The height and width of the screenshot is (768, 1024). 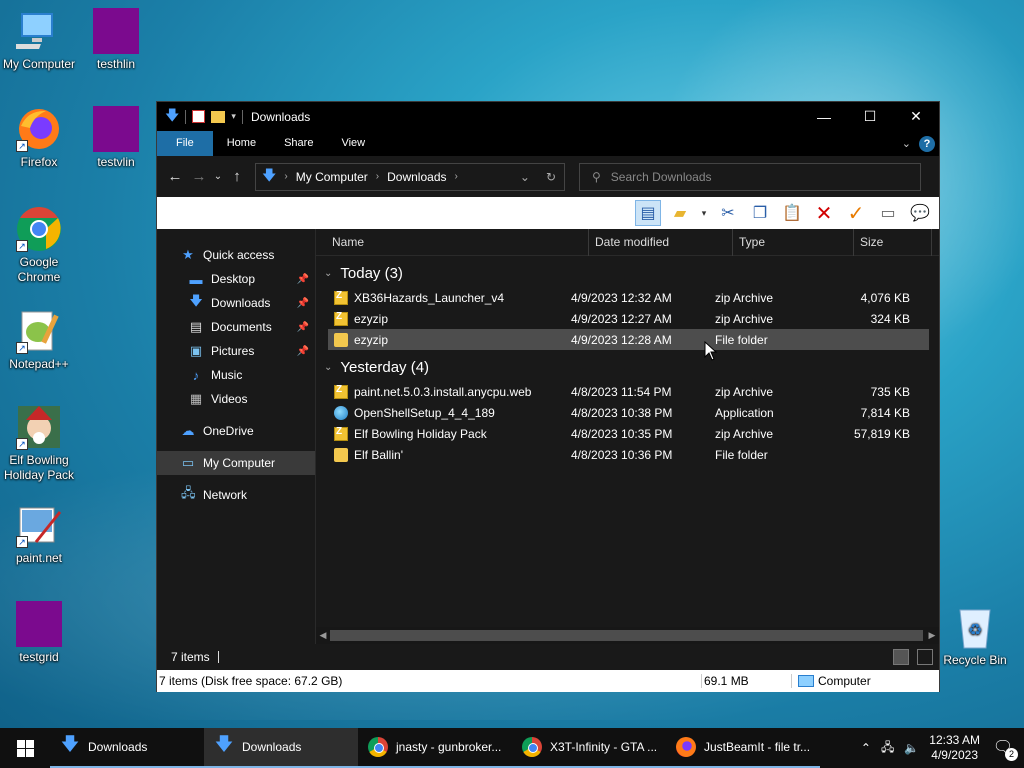 I want to click on desktop-icon-paint-net: ↗ paint.net, so click(x=39, y=534).